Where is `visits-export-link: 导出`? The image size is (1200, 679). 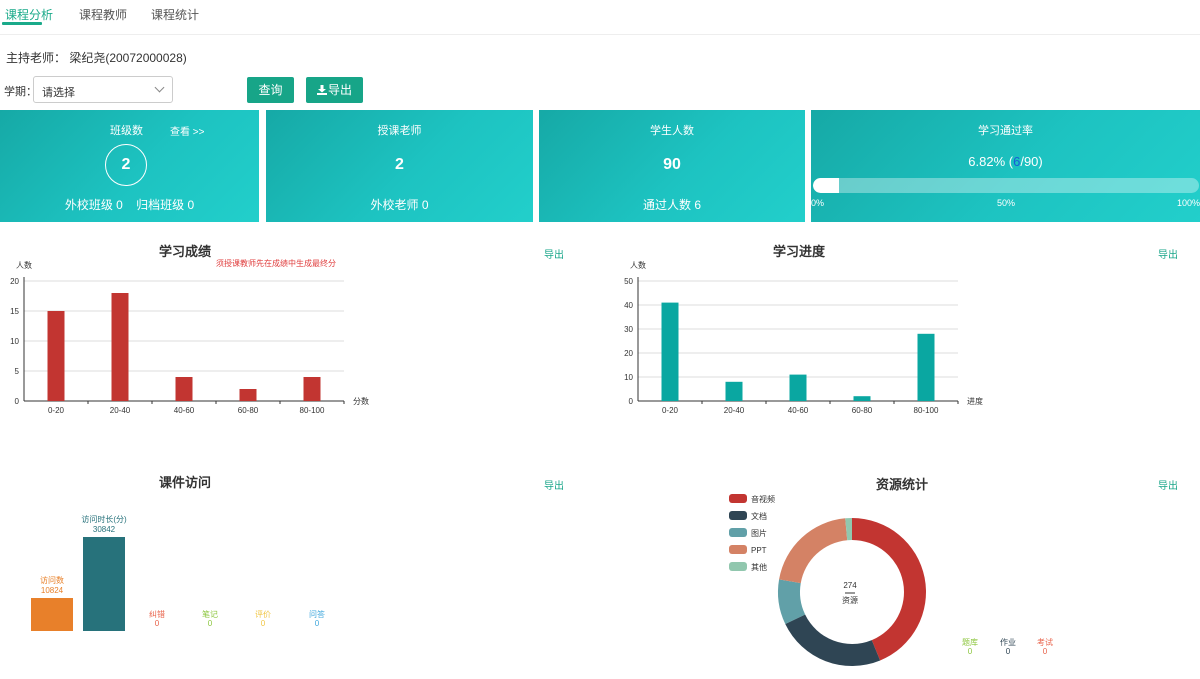 visits-export-link: 导出 is located at coordinates (554, 484).